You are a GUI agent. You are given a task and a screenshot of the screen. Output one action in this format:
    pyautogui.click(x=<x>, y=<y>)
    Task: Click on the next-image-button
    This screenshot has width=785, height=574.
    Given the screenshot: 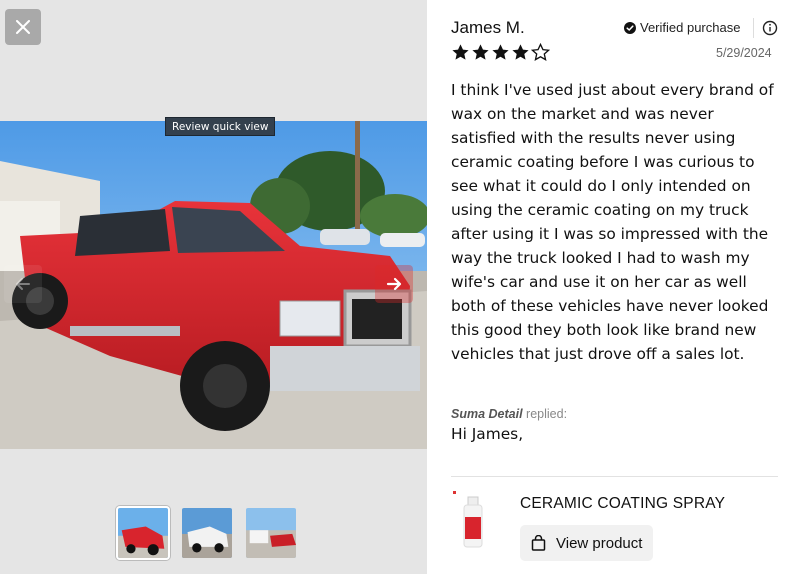 What is the action you would take?
    pyautogui.click(x=394, y=284)
    